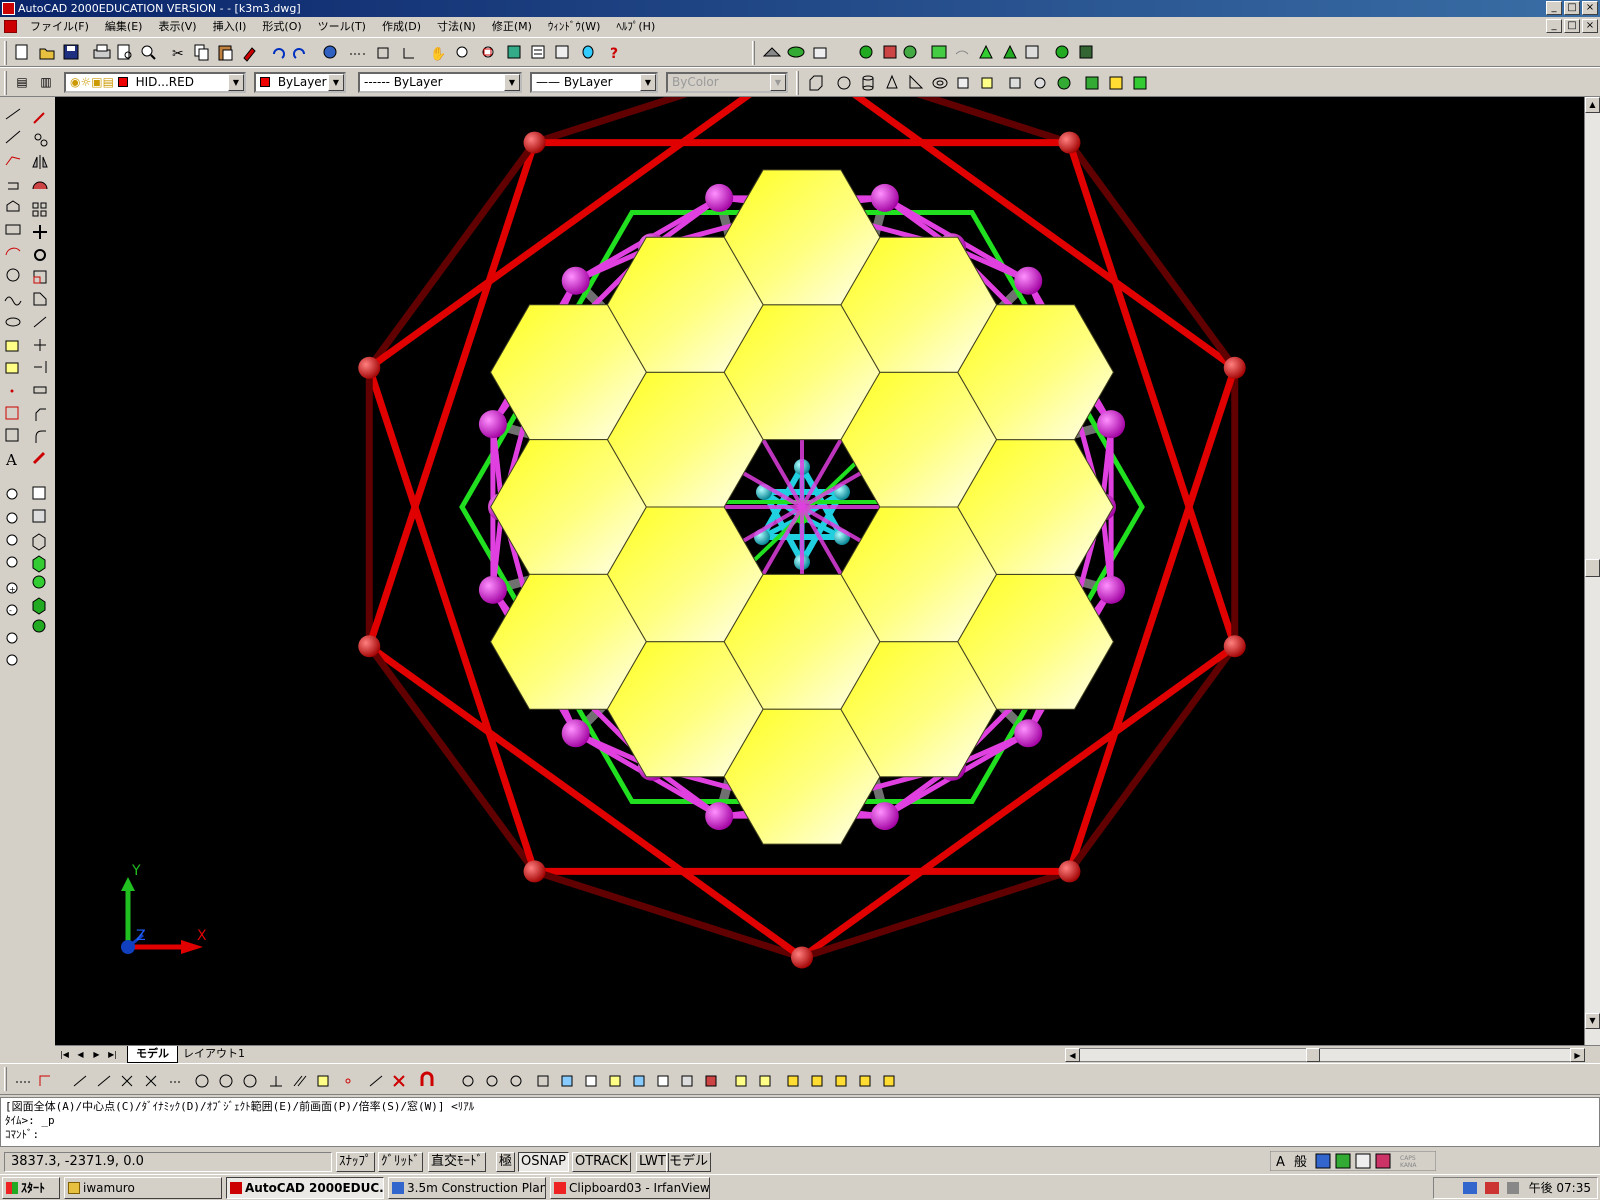 The image size is (1600, 1200). I want to click on shade-flat-icon, so click(39, 564).